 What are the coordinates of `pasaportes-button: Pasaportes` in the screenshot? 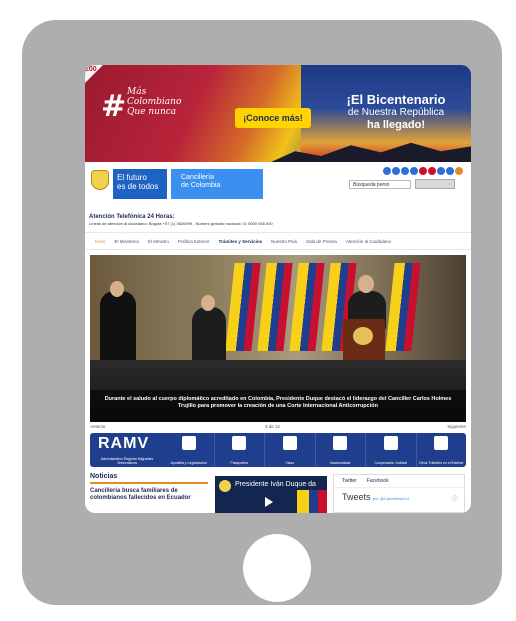 It's located at (240, 450).